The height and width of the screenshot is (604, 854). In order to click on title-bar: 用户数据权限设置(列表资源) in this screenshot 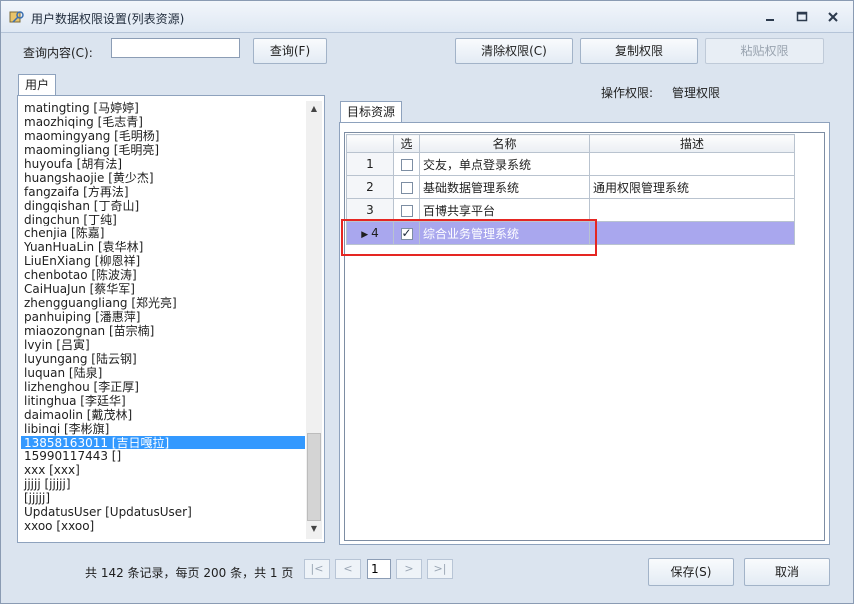, I will do `click(427, 17)`.